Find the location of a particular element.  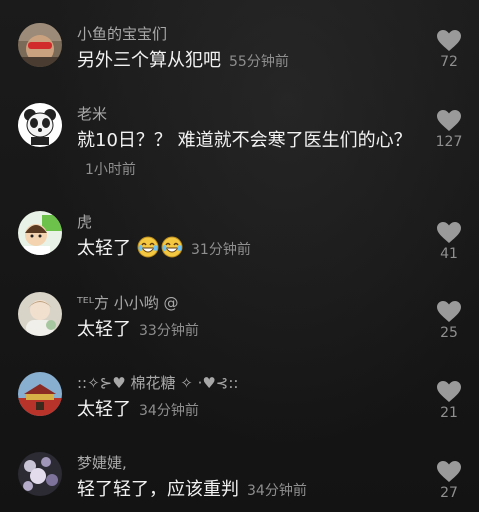

like-button: 25 is located at coordinates (449, 320).